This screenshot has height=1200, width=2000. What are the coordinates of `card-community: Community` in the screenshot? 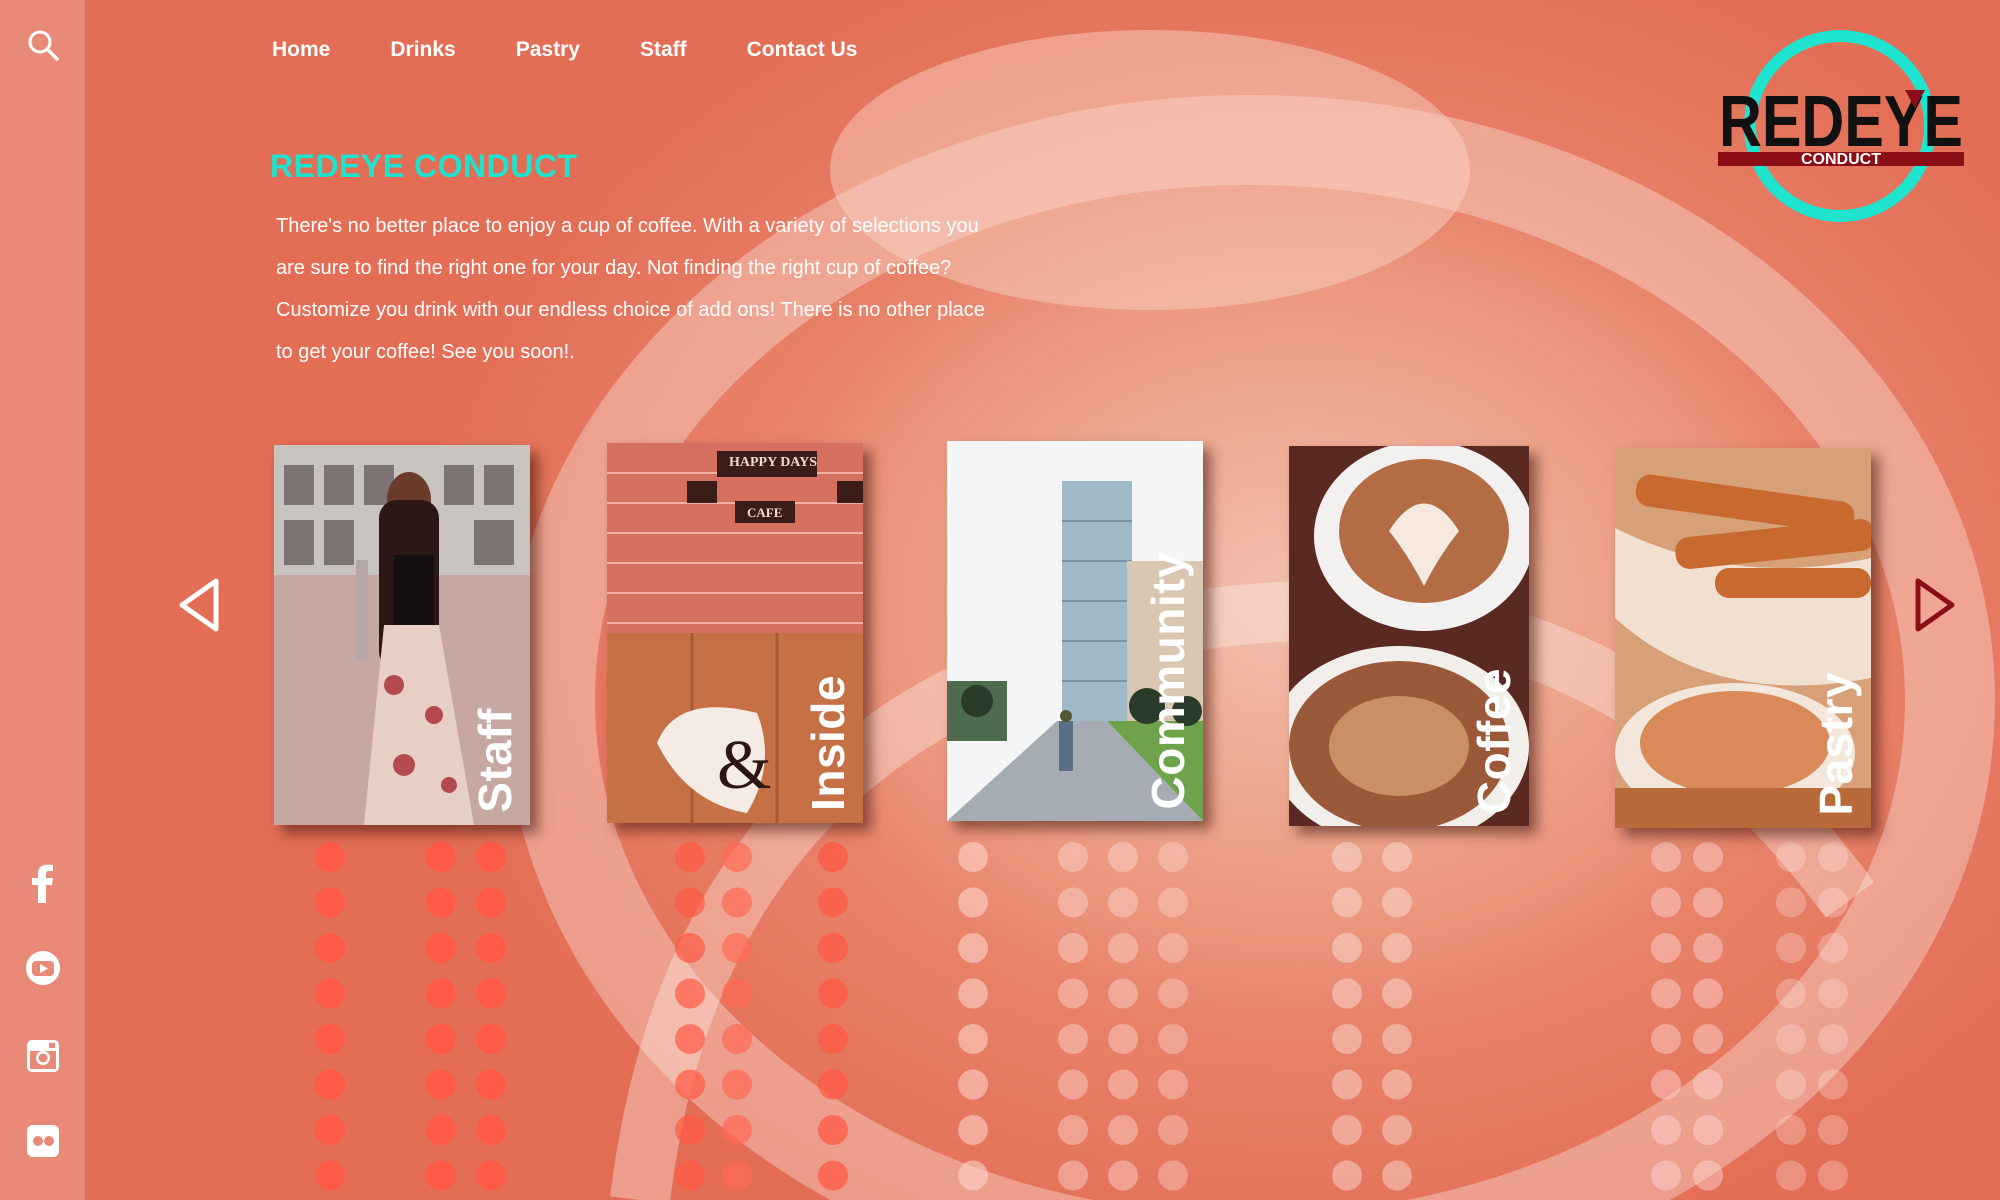 It's located at (1075, 631).